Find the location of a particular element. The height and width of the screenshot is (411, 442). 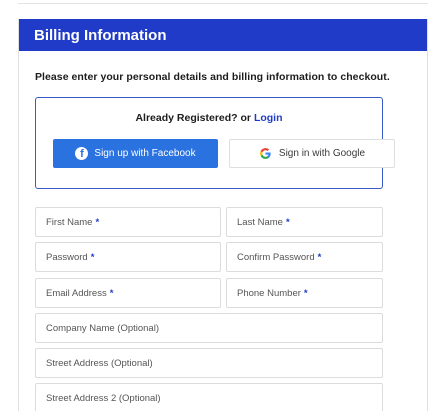

already-registered-text: Already Registered? or is located at coordinates (193, 118).